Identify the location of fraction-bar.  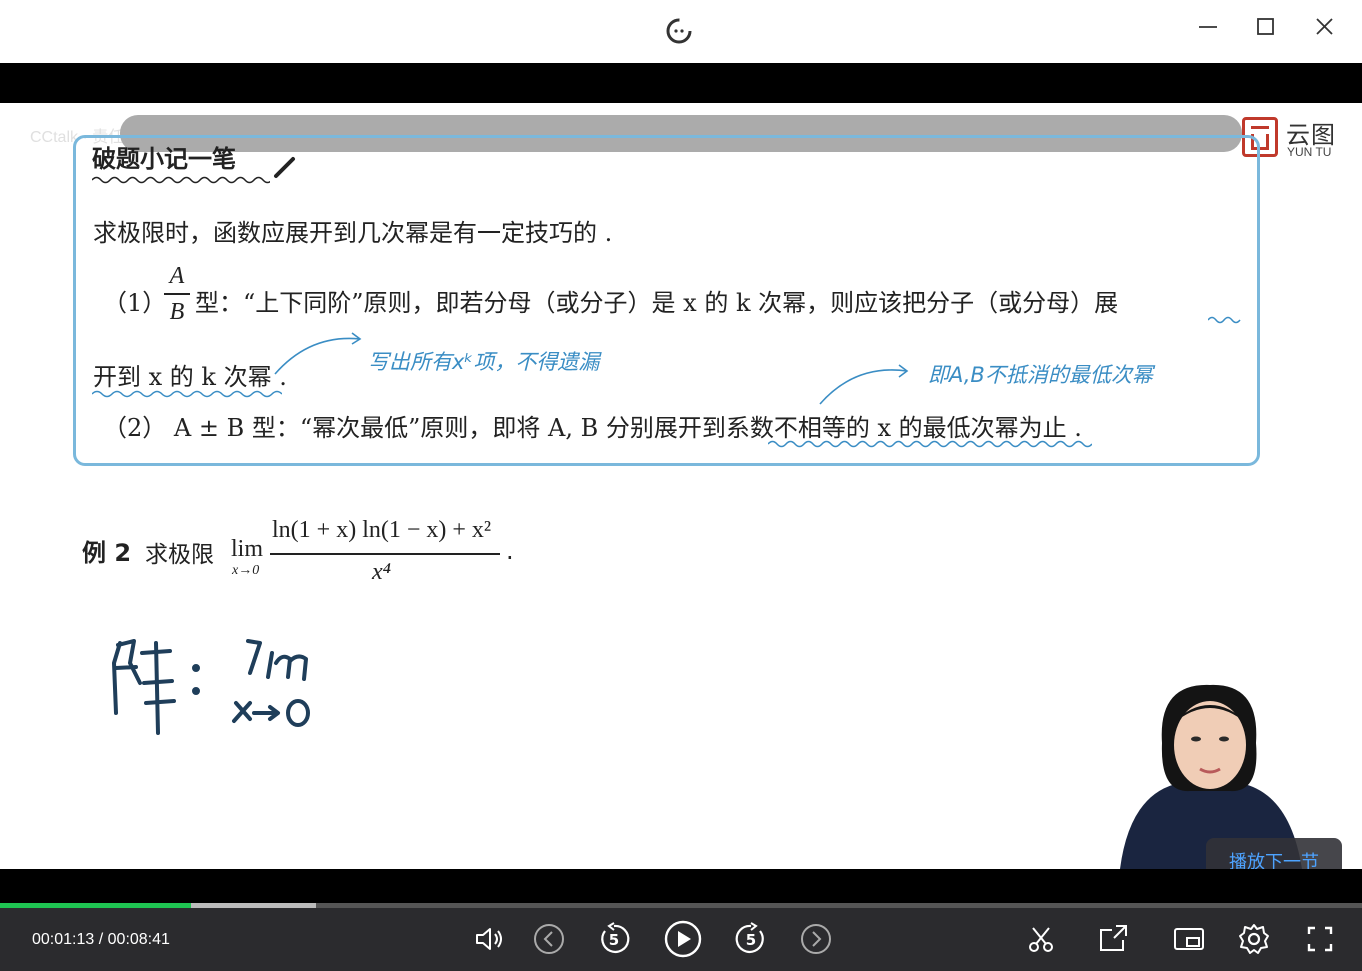
(385, 554).